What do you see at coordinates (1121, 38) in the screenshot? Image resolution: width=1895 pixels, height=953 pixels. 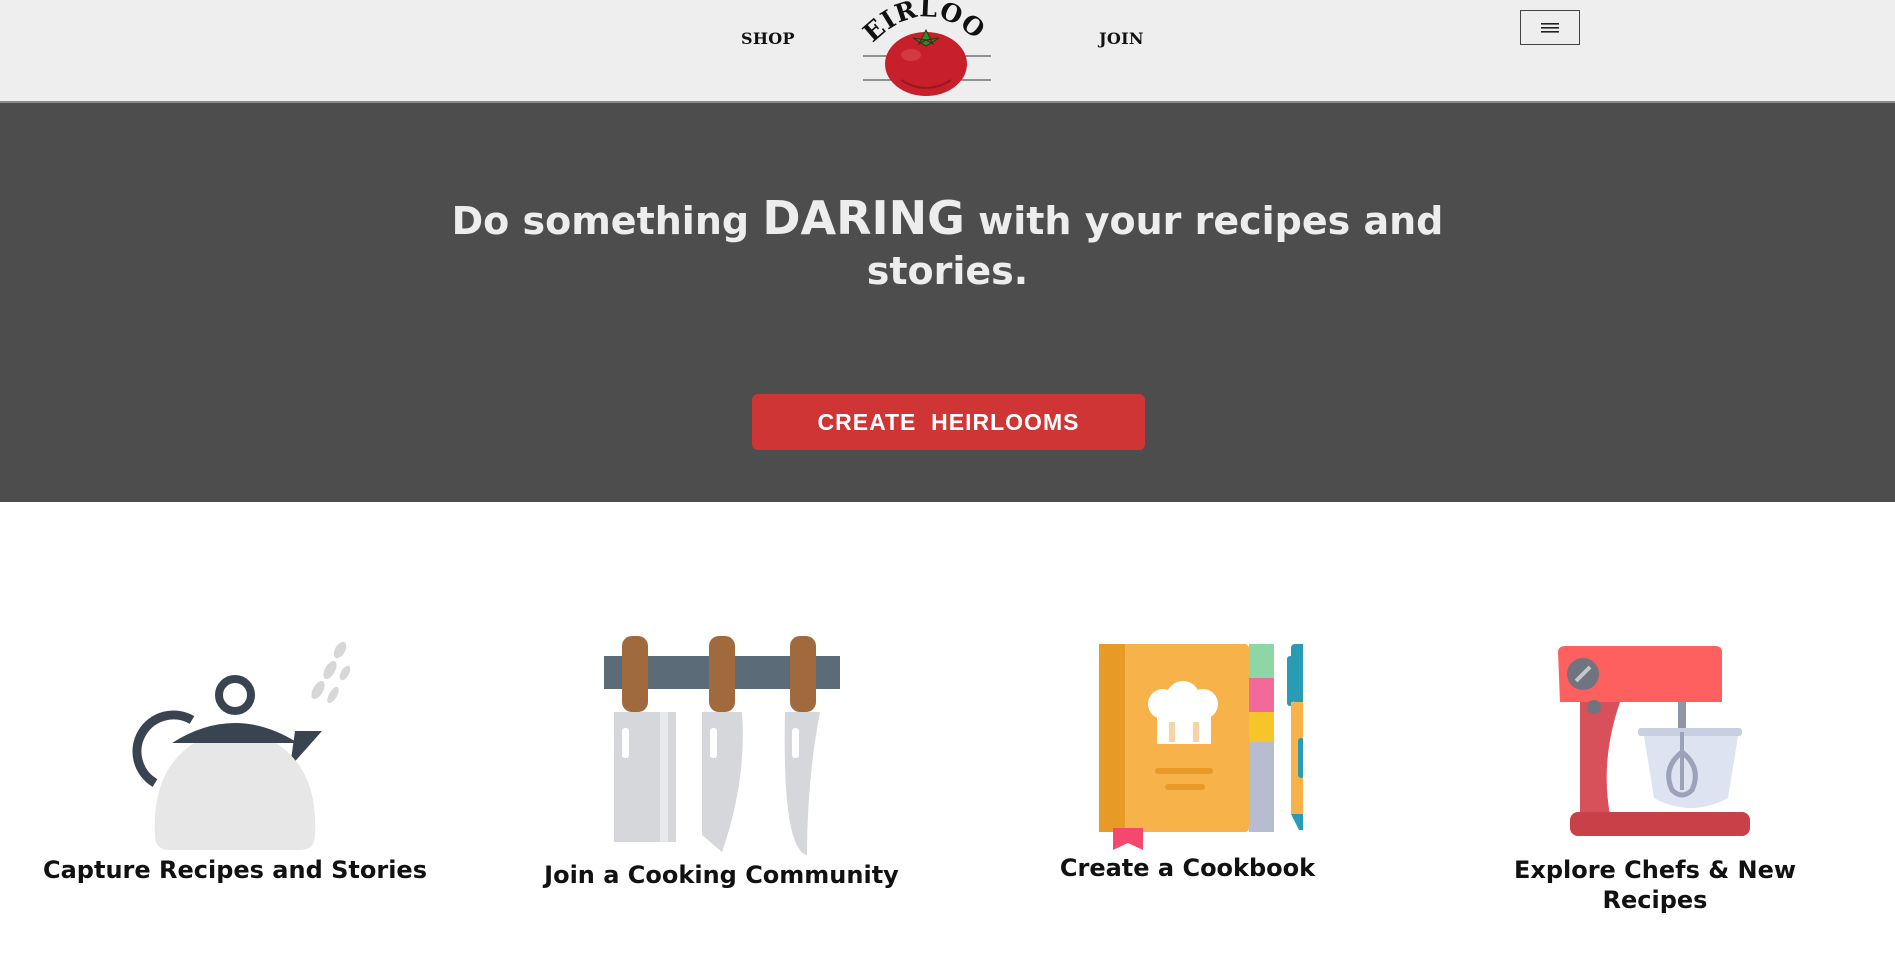 I see `nav-join-link: JOIN` at bounding box center [1121, 38].